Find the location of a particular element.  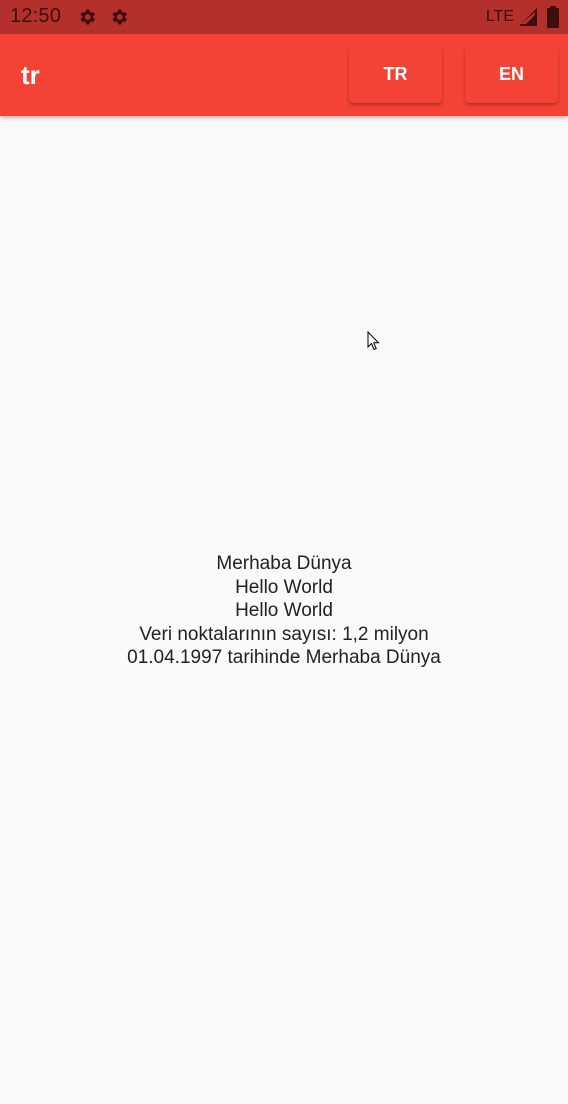

text-line: Veri noktalarının sayısı: 1,2 milyon is located at coordinates (284, 634).